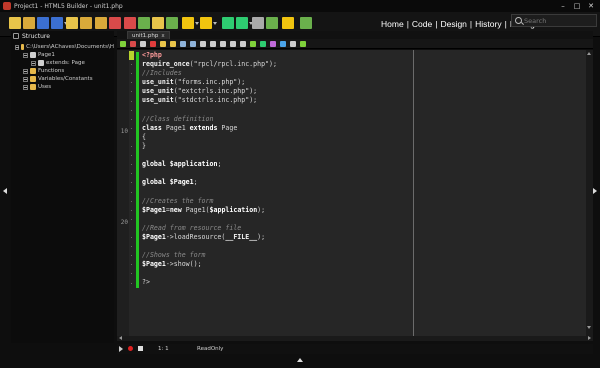  I want to click on step-over-icon, so click(228, 23).